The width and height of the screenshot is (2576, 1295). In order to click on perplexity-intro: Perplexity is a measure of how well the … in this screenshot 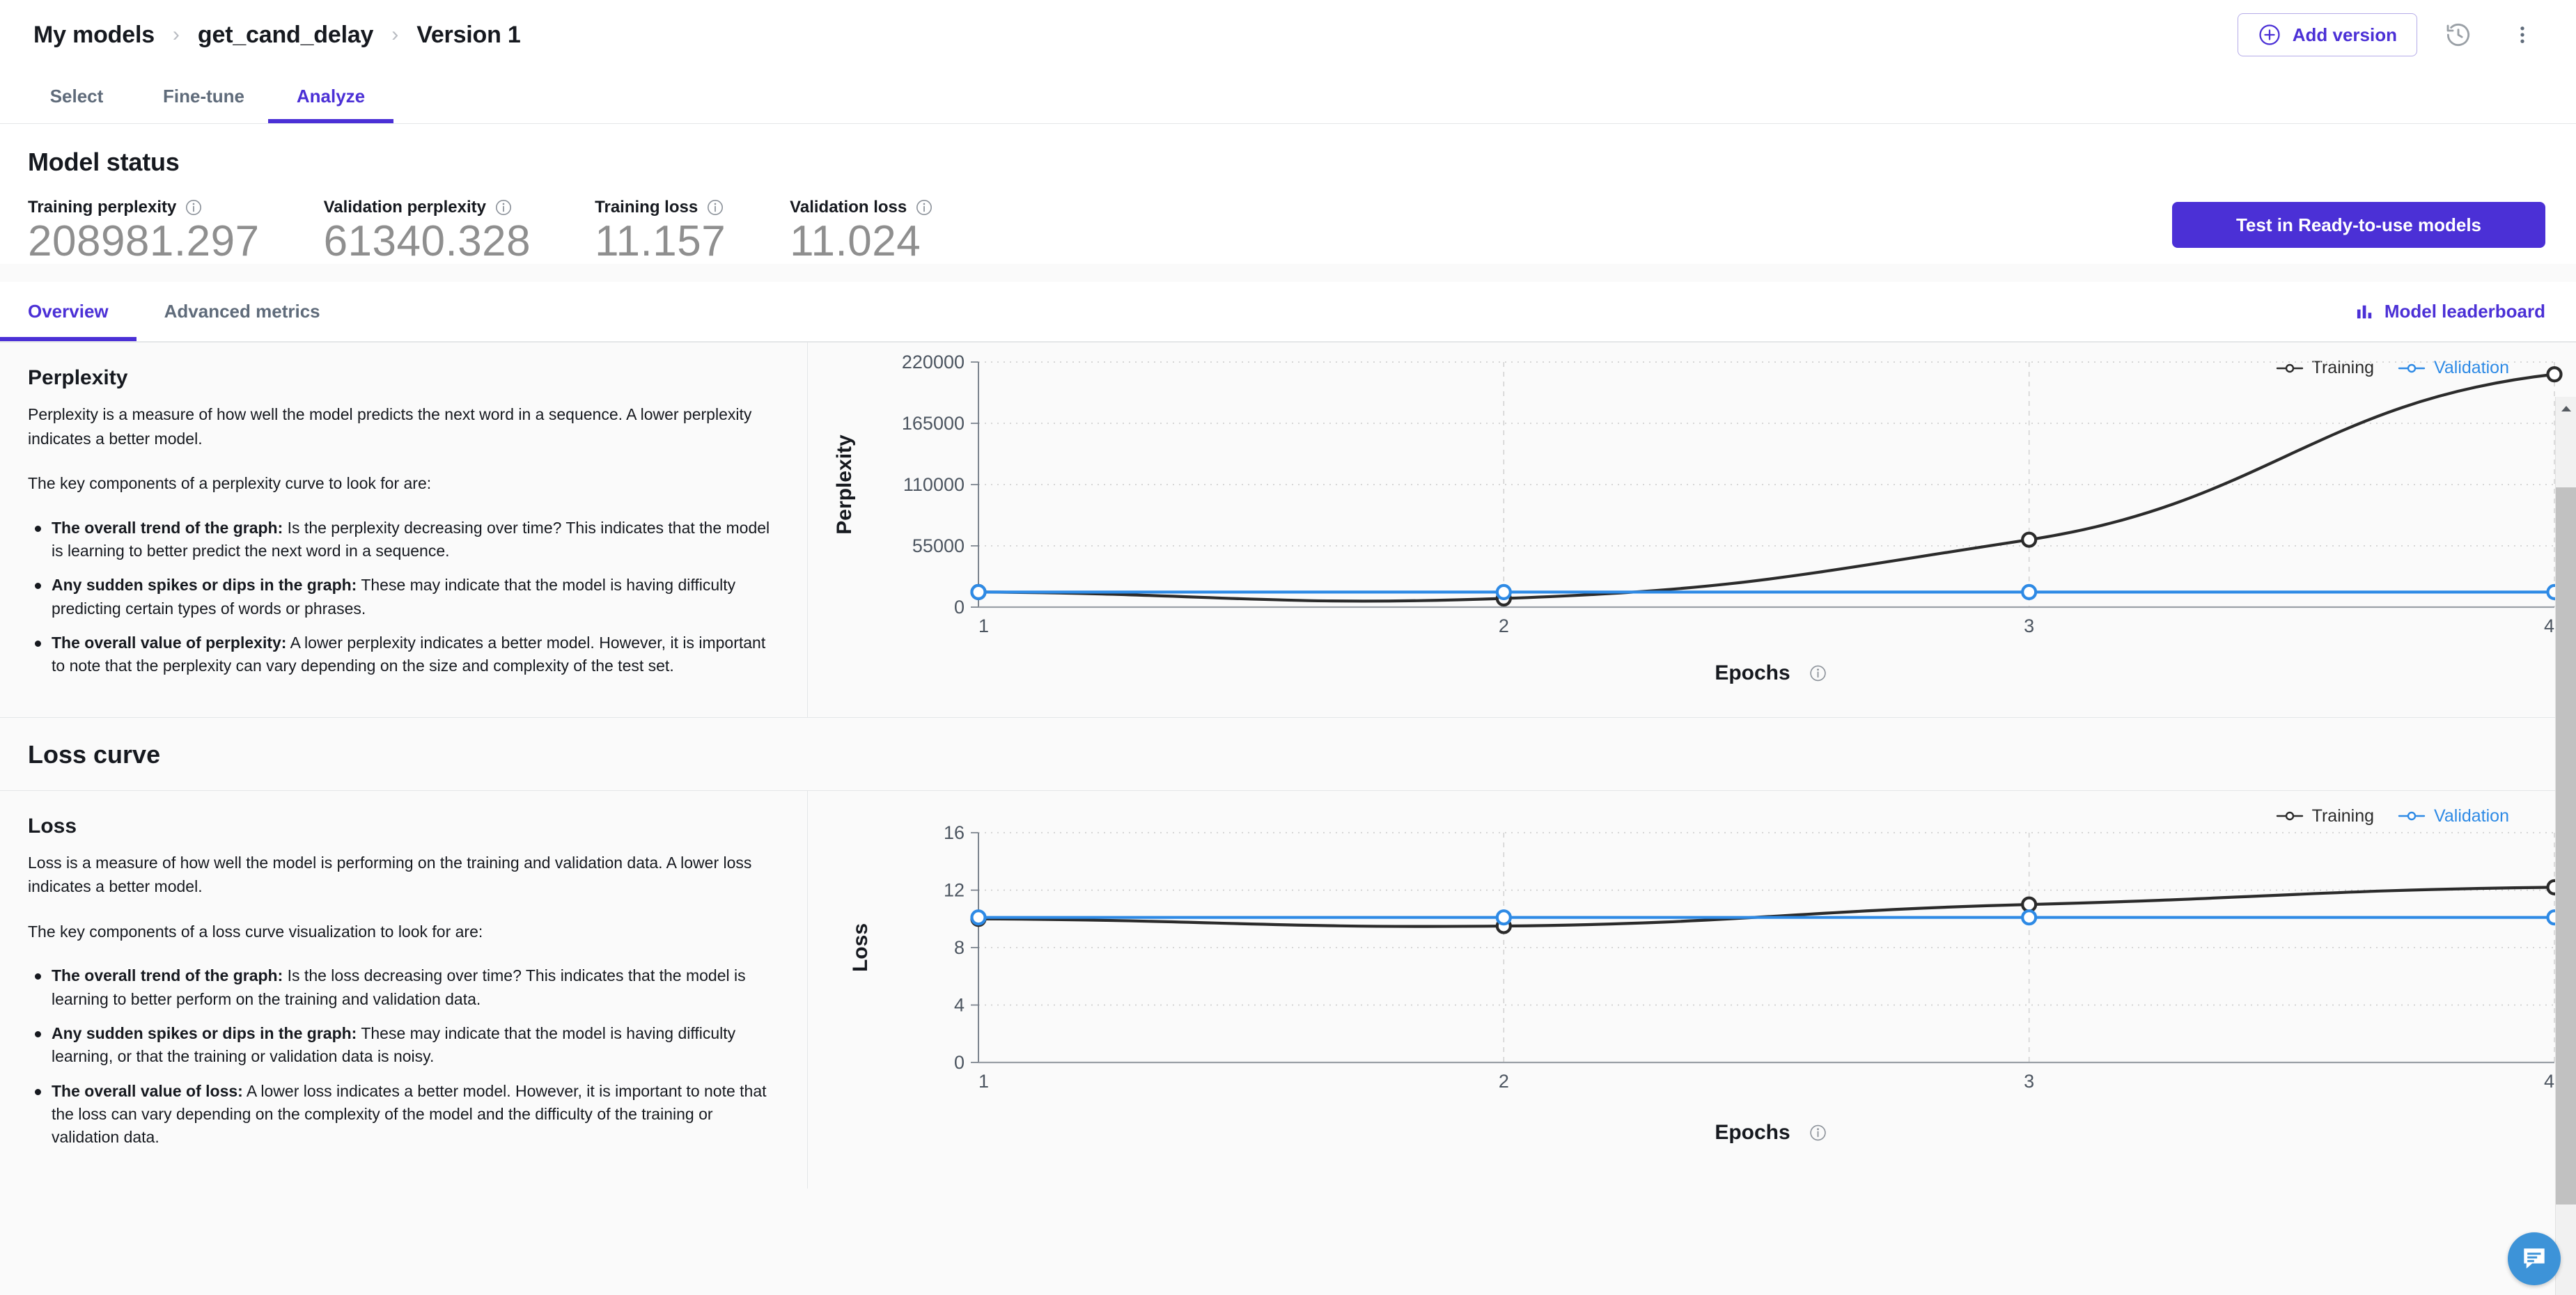, I will do `click(390, 426)`.